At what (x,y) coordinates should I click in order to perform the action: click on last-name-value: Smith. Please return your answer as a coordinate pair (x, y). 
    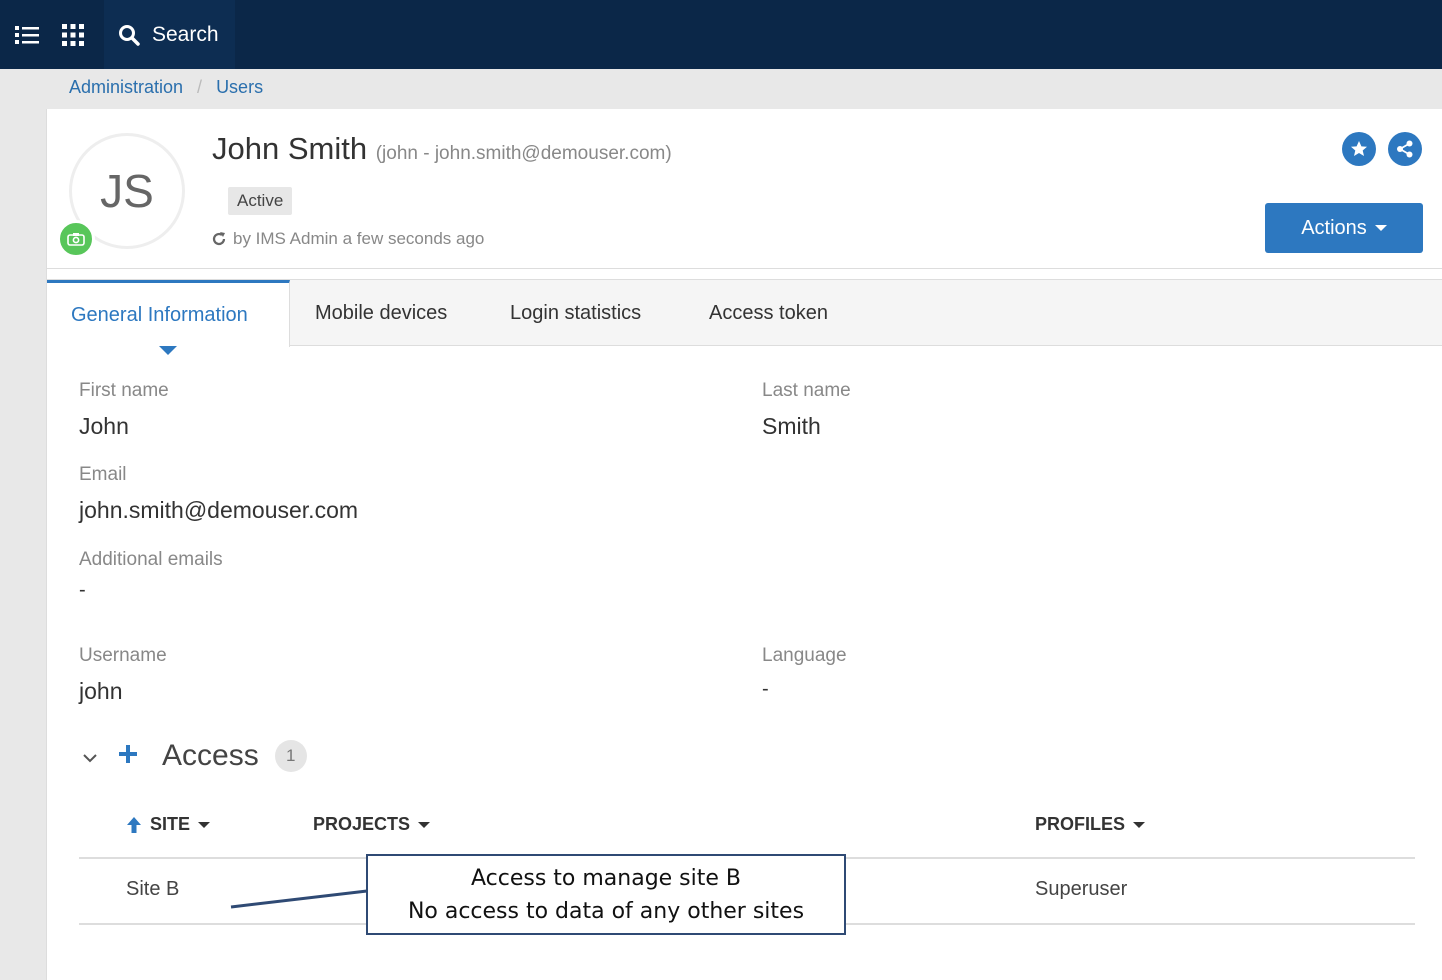
    Looking at the image, I should click on (791, 426).